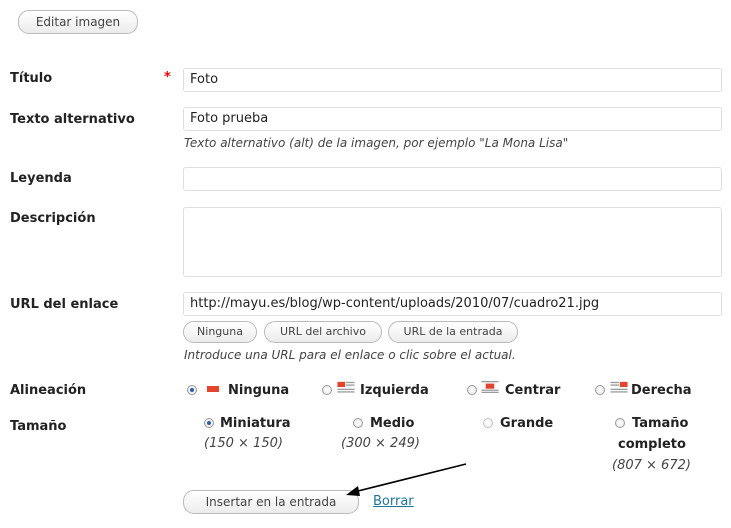  Describe the element at coordinates (620, 423) in the screenshot. I see `size-full-radio` at that location.